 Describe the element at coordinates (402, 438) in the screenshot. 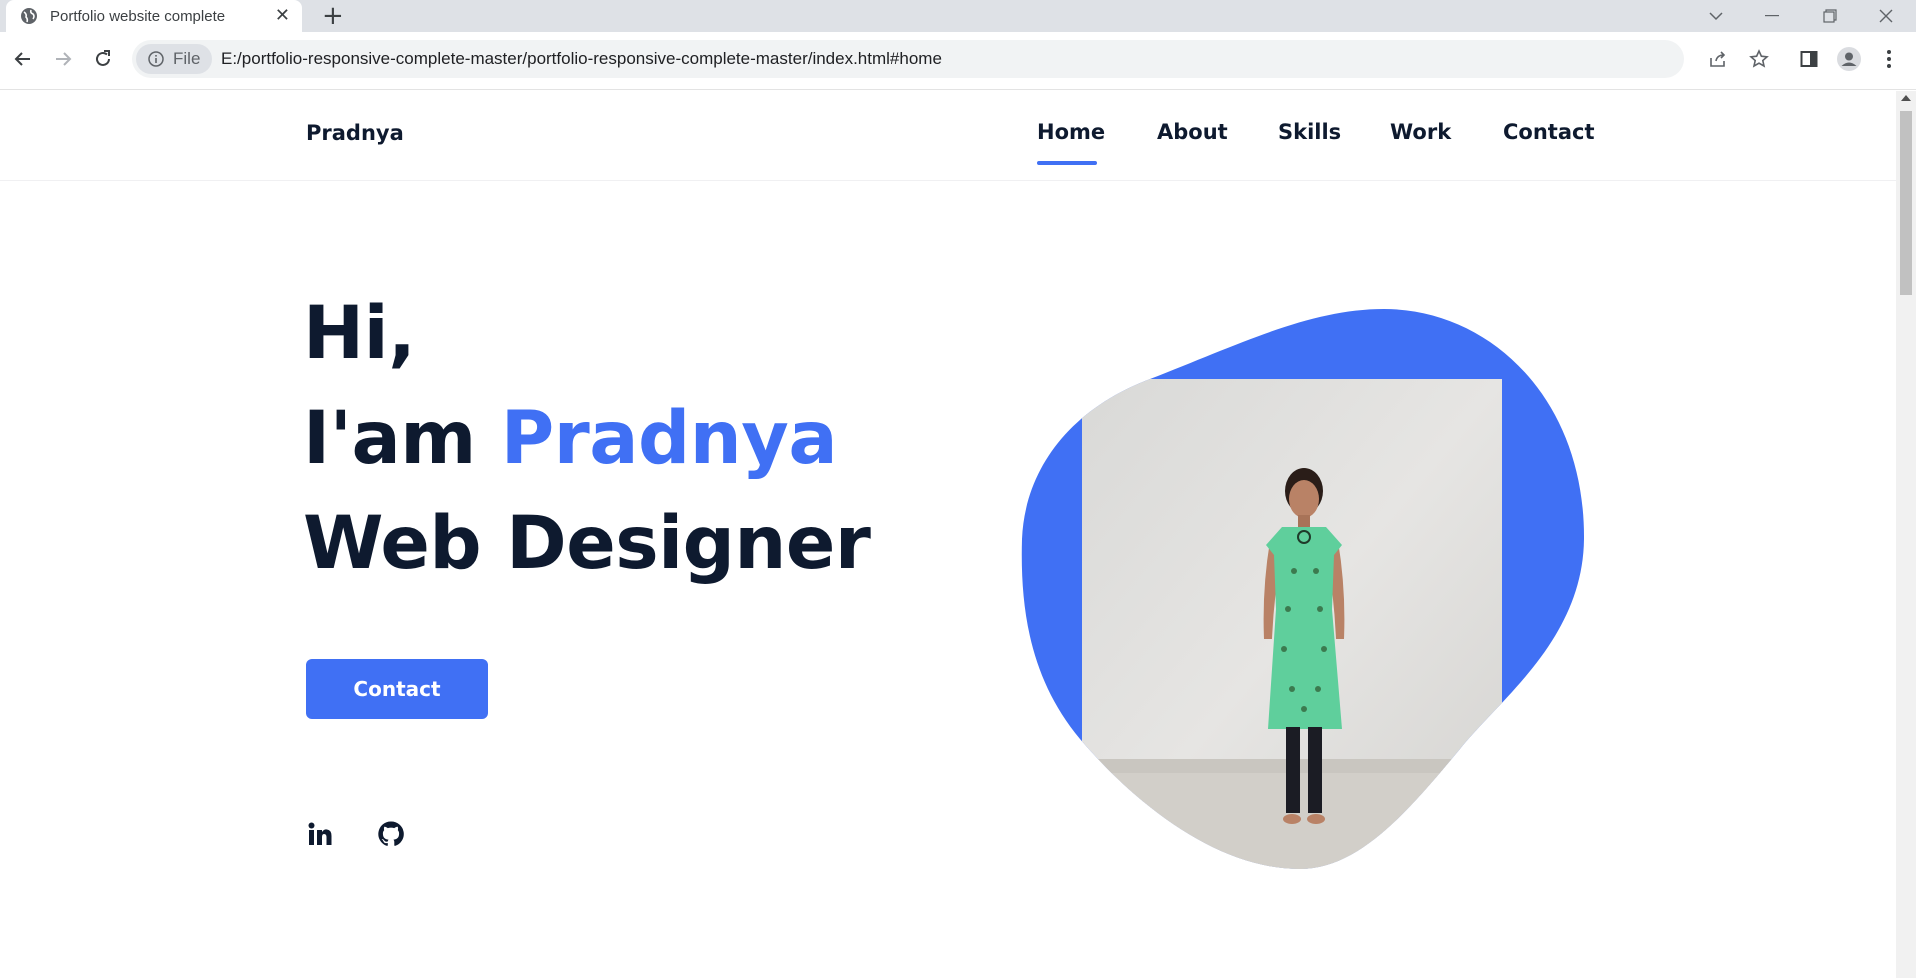

I see `hero-intro-prefix: I'am` at that location.